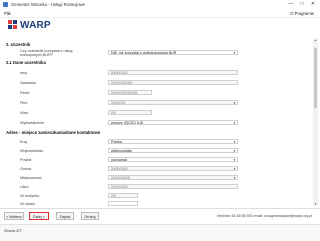 This screenshot has height=241, width=320. What do you see at coordinates (90, 216) in the screenshot?
I see `print-button: Drukuj` at bounding box center [90, 216].